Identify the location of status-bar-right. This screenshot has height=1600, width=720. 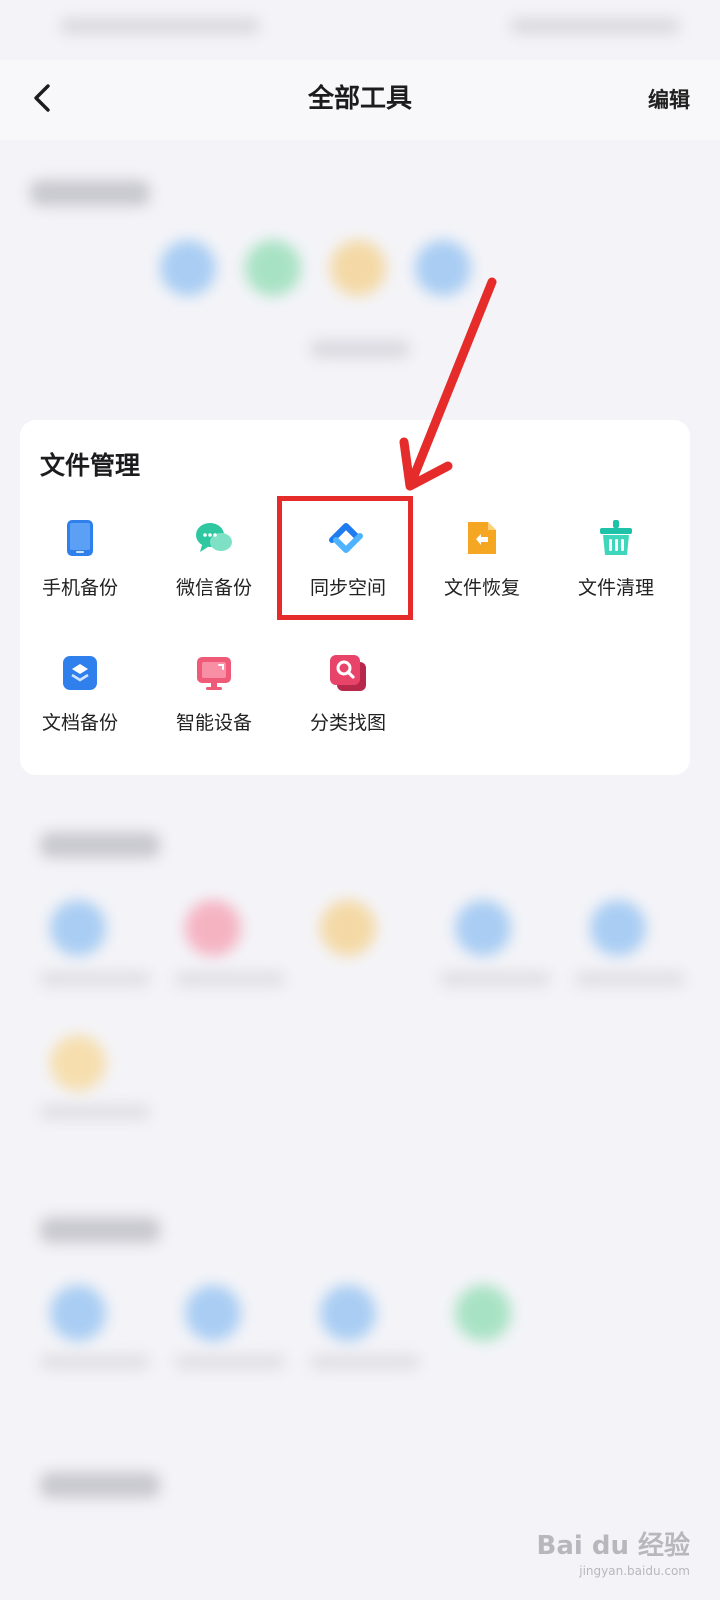
(595, 26).